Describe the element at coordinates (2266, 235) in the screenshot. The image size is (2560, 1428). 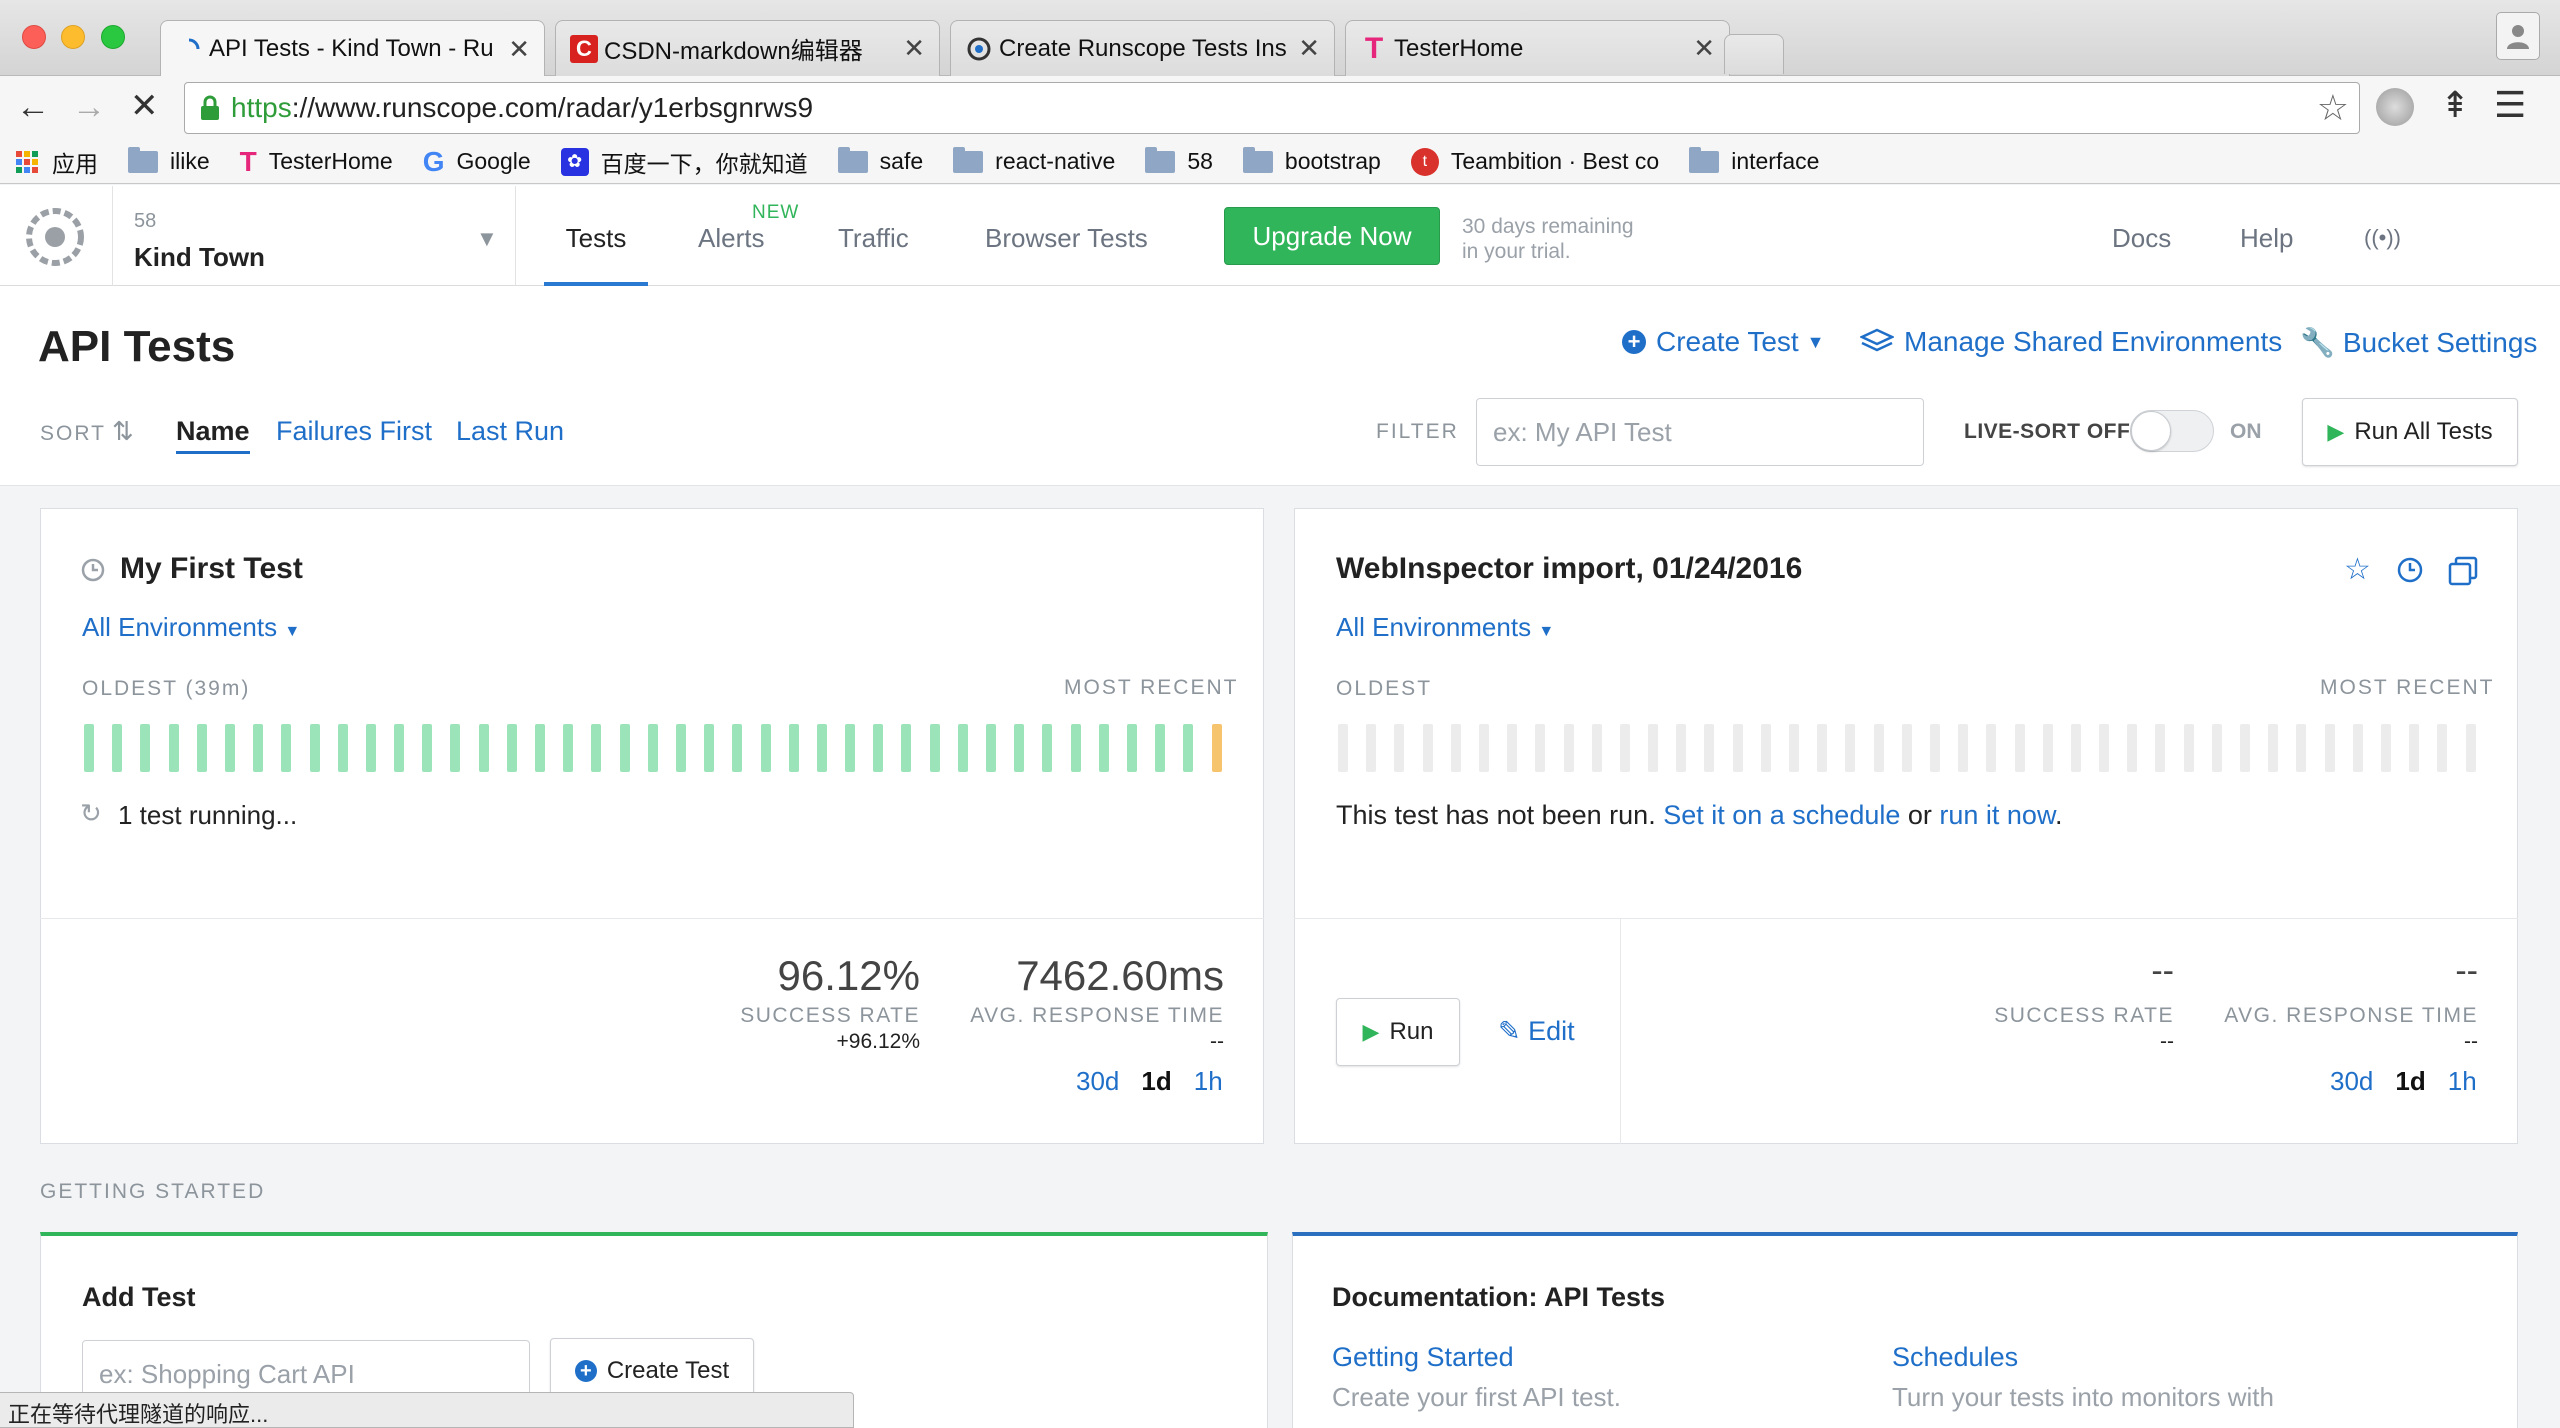
I see `nav-help: Help` at that location.